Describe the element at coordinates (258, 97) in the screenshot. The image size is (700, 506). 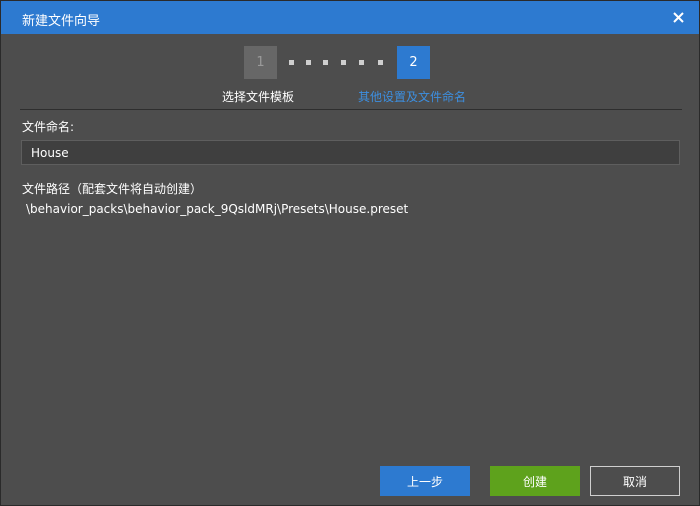
I see `step-1-label: 选择文件模板` at that location.